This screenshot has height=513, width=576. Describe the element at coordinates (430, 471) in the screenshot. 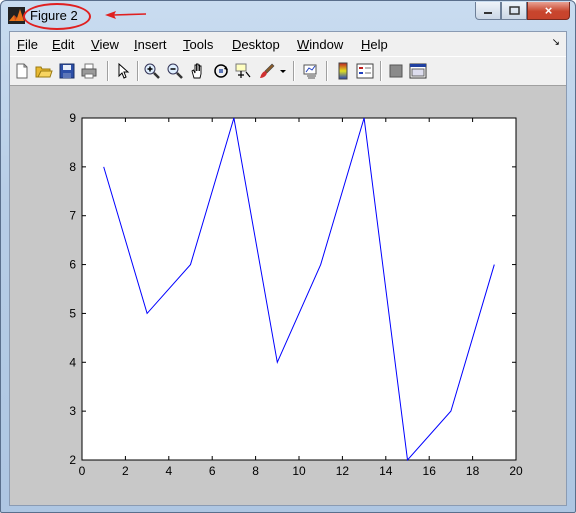

I see `x-tick-label: 16` at that location.